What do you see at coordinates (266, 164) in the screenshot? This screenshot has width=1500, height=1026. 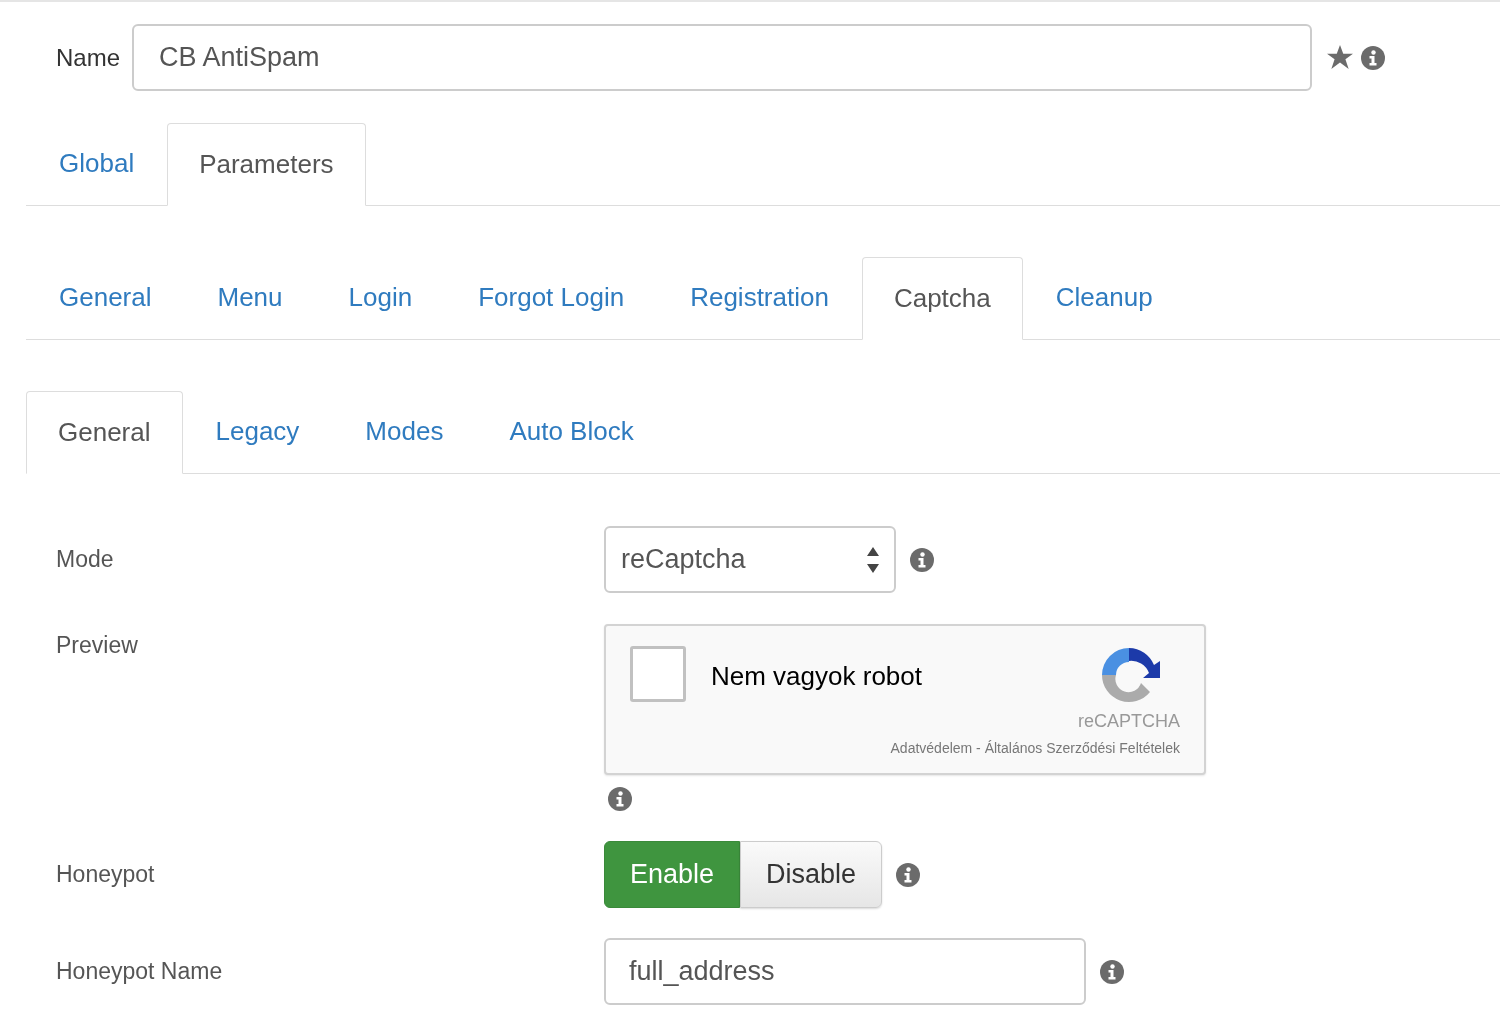 I see `tab: Parameters` at bounding box center [266, 164].